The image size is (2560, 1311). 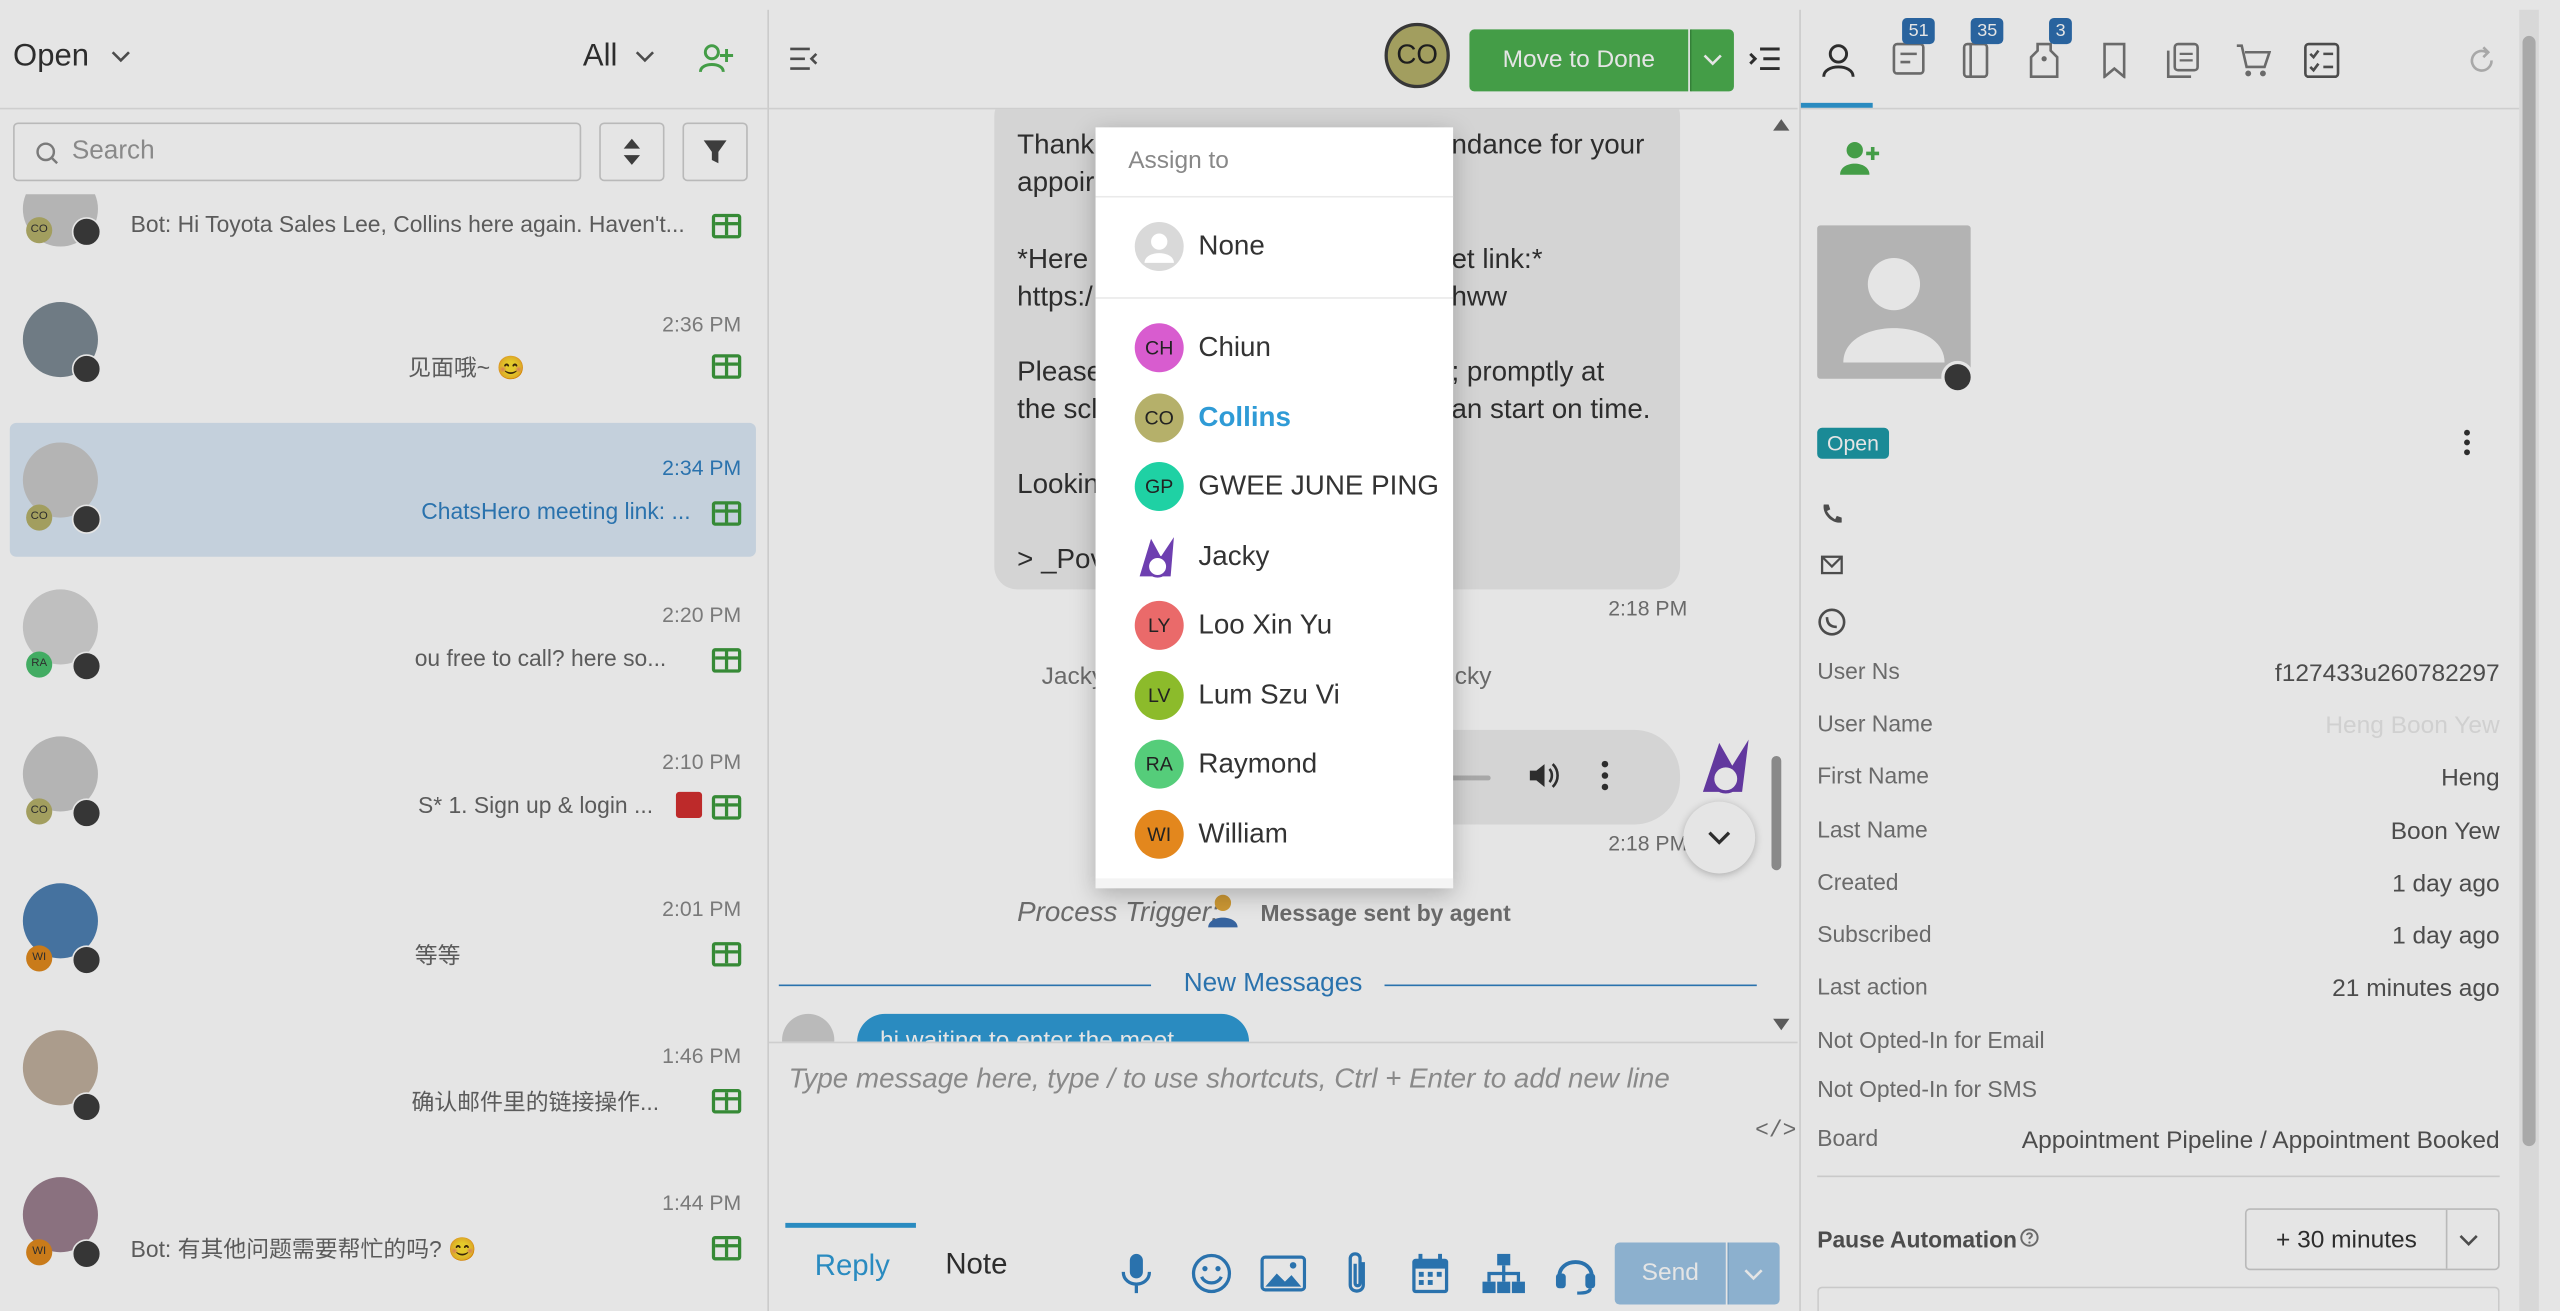 I want to click on assign-option-label-selected: Collins, so click(x=1244, y=417).